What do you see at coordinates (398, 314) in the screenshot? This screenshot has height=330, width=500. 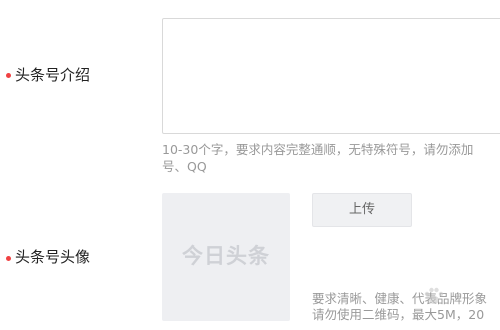 I see `avatar-hint-line2: 请勿使用二维码，最大5M，20` at bounding box center [398, 314].